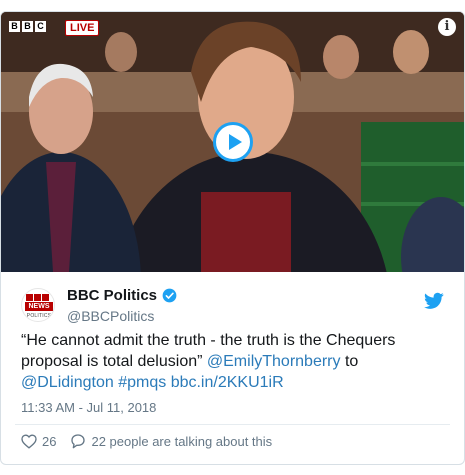 This screenshot has width=465, height=475. I want to click on bbc-news-politics-logo: NEWS POLITICS, so click(38, 305).